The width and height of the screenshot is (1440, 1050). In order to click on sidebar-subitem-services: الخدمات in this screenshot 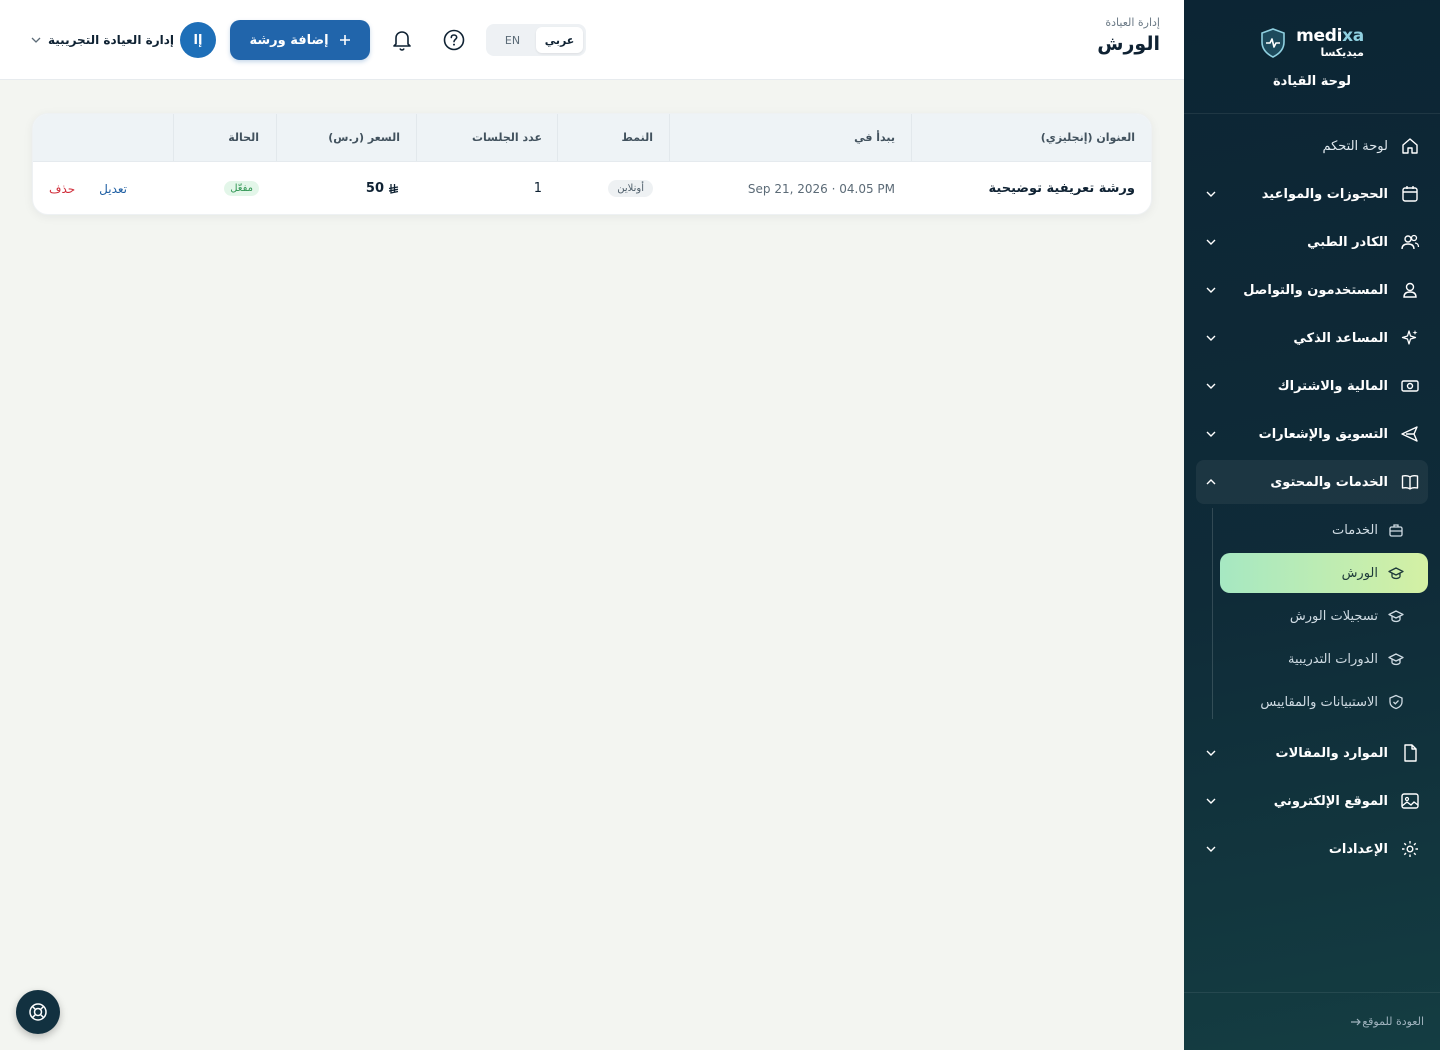, I will do `click(1324, 530)`.